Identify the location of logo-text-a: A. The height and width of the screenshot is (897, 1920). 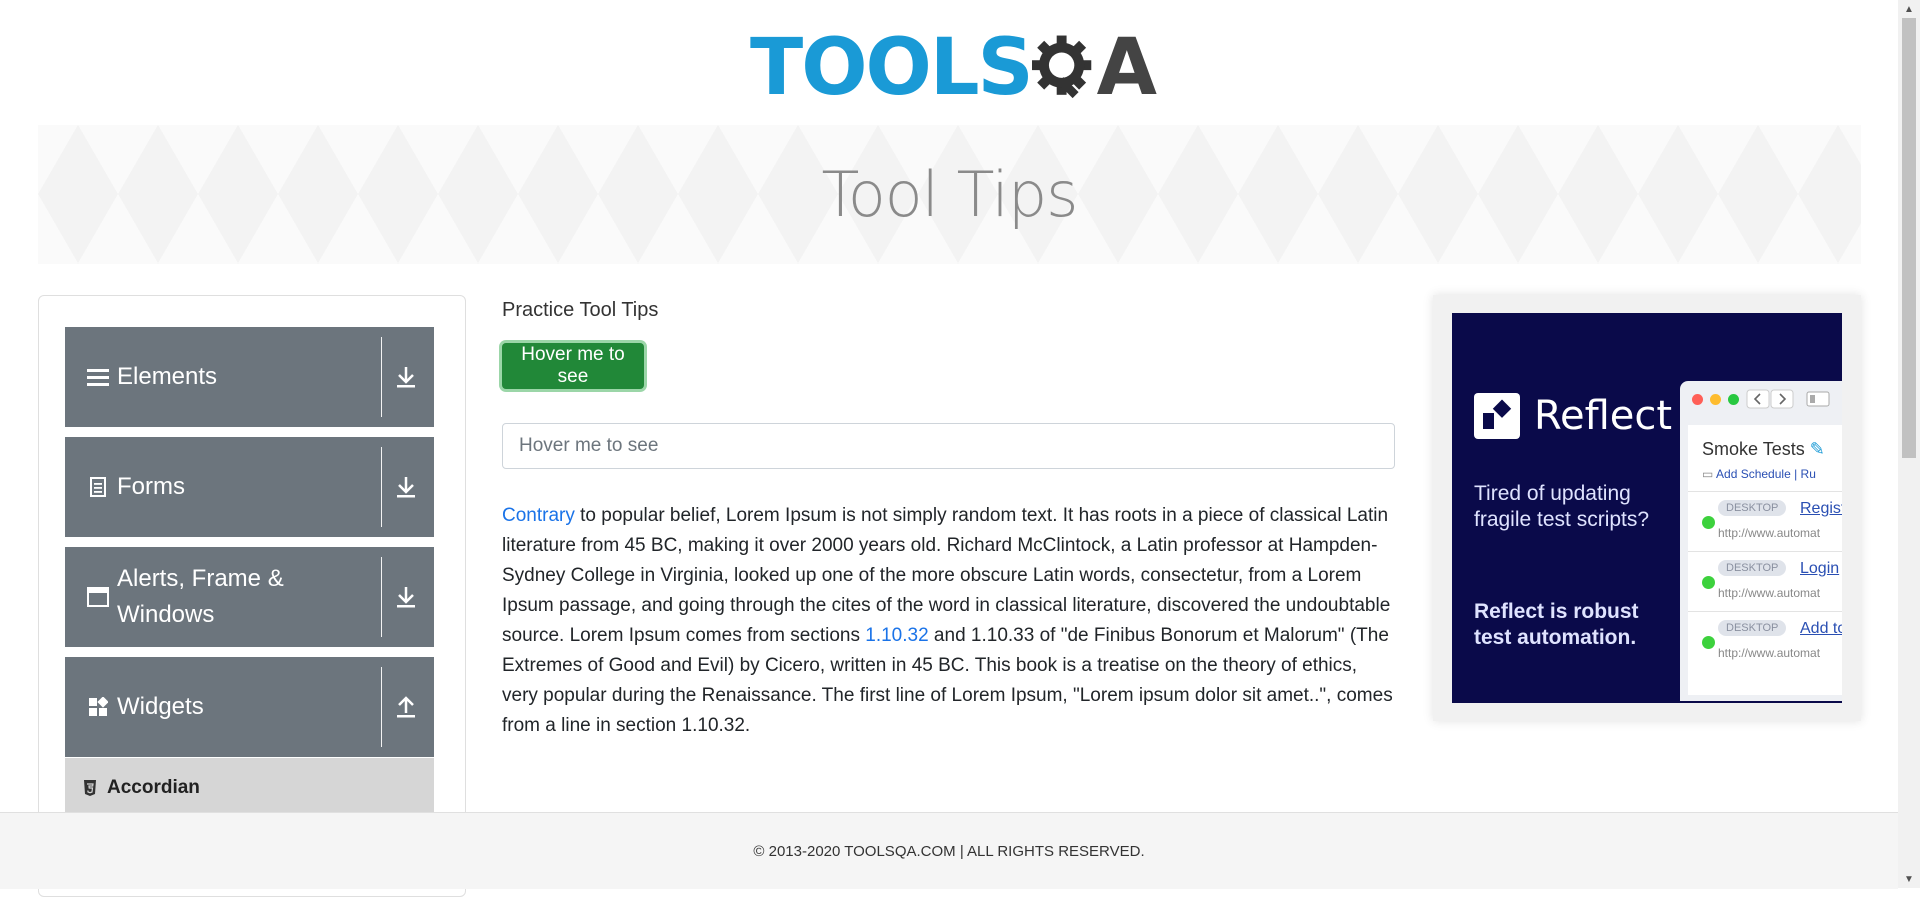
(1126, 68).